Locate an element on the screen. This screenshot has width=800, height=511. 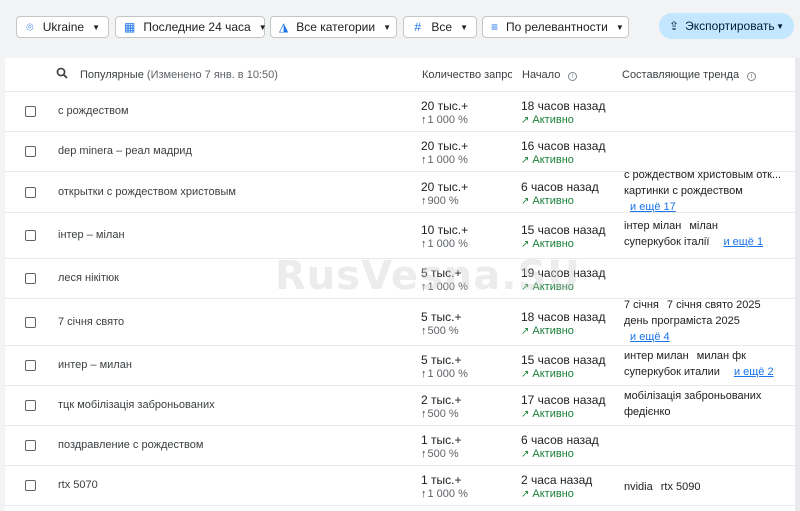
started-time: 15 часов назад is located at coordinates (563, 230).